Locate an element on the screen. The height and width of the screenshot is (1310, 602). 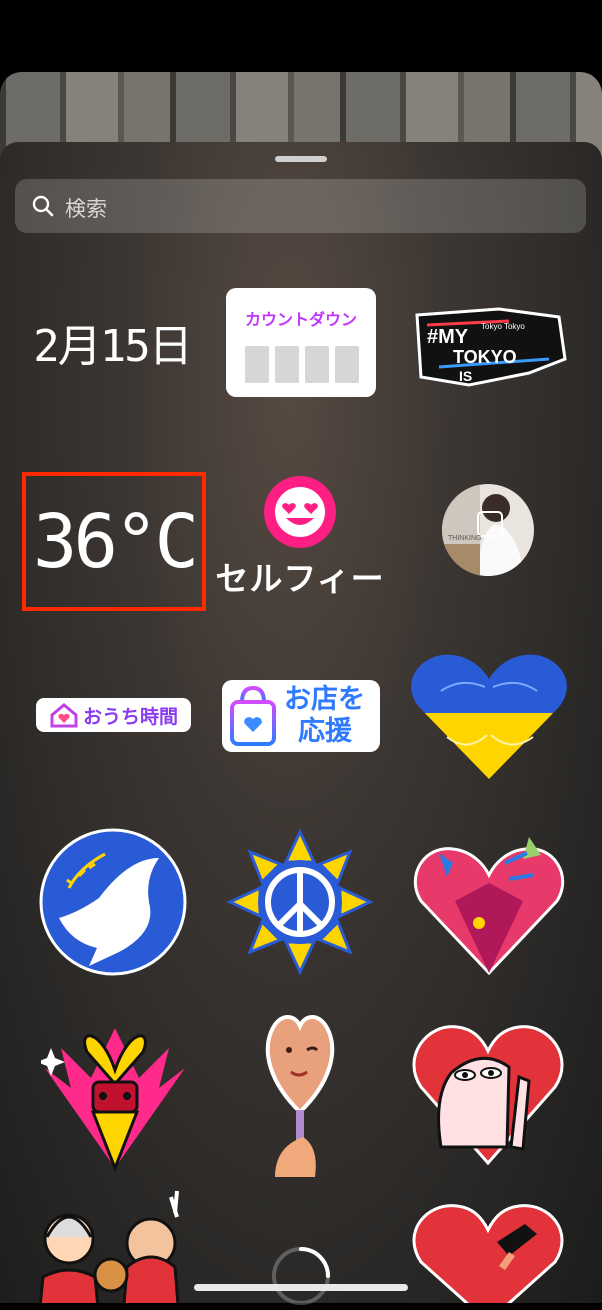
tokyo-tag: Tokyo Tokyo is located at coordinates (503, 326).